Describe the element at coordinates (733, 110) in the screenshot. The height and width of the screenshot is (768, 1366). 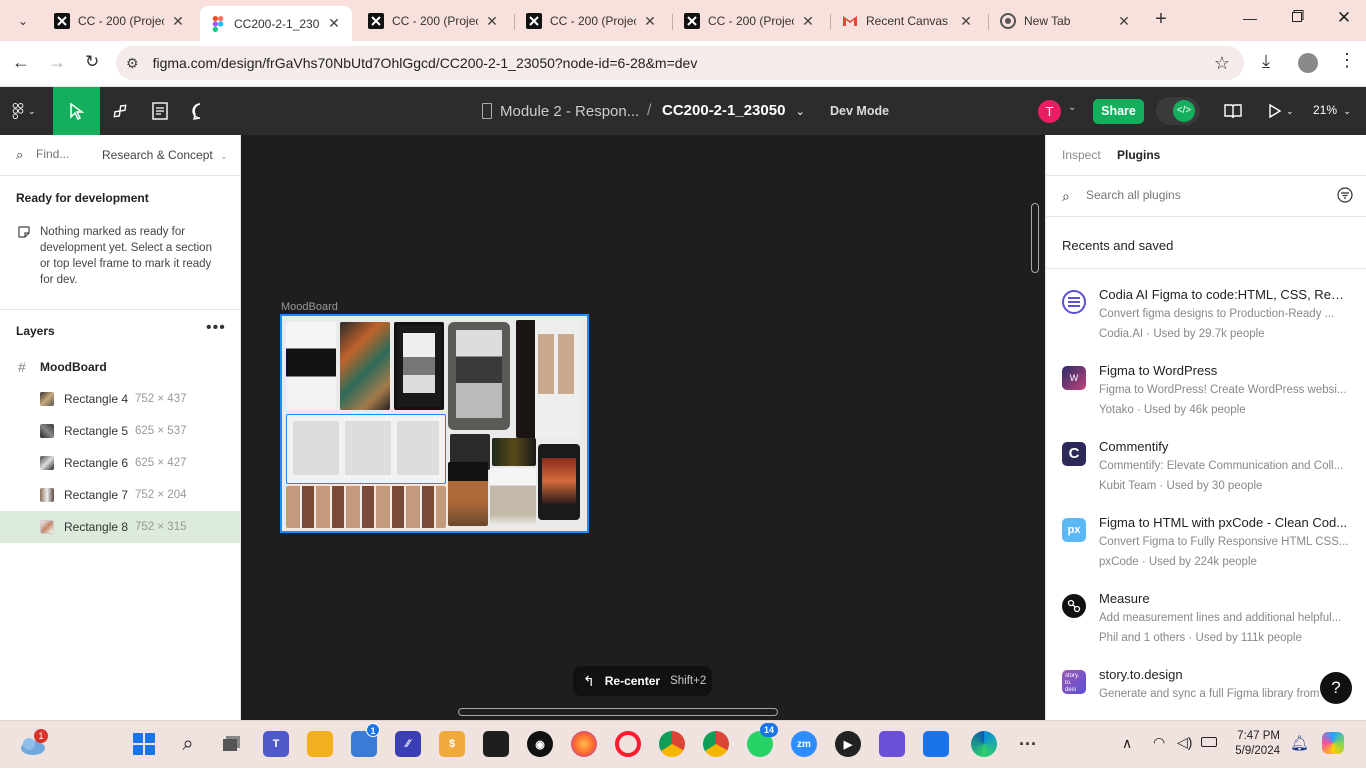
I see `file-name: CC200-2-1_23050 ⌄` at that location.